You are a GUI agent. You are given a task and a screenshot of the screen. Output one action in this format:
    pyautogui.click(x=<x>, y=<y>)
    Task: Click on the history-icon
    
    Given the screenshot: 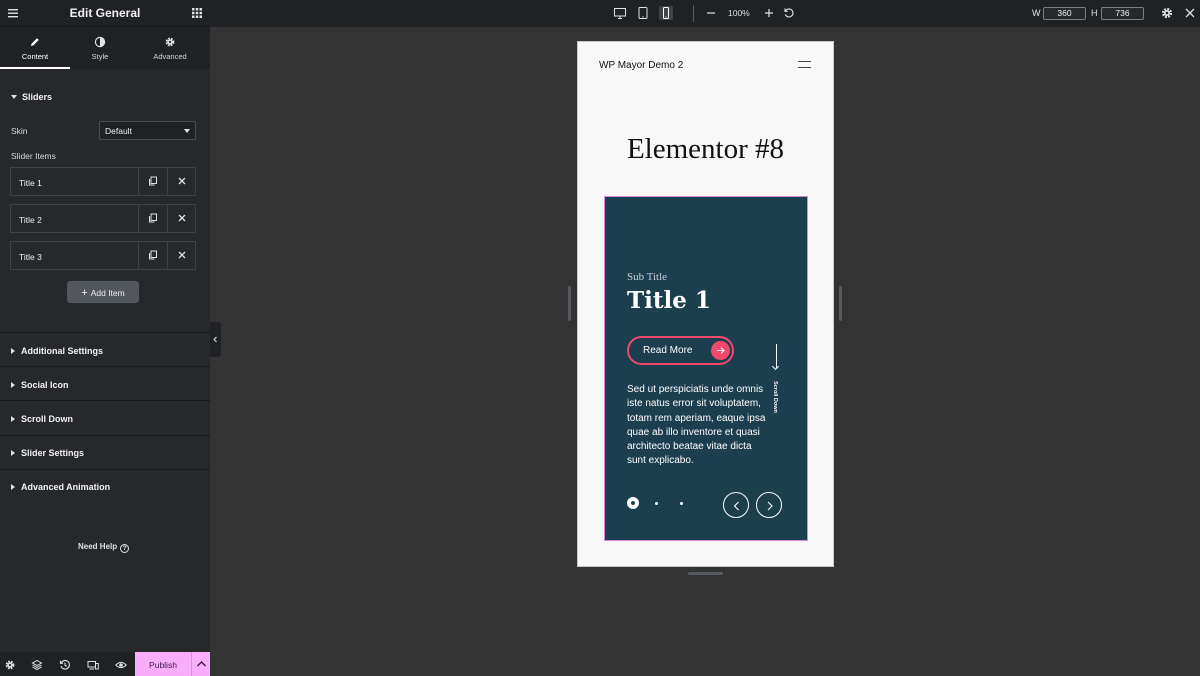 What is the action you would take?
    pyautogui.click(x=65, y=664)
    